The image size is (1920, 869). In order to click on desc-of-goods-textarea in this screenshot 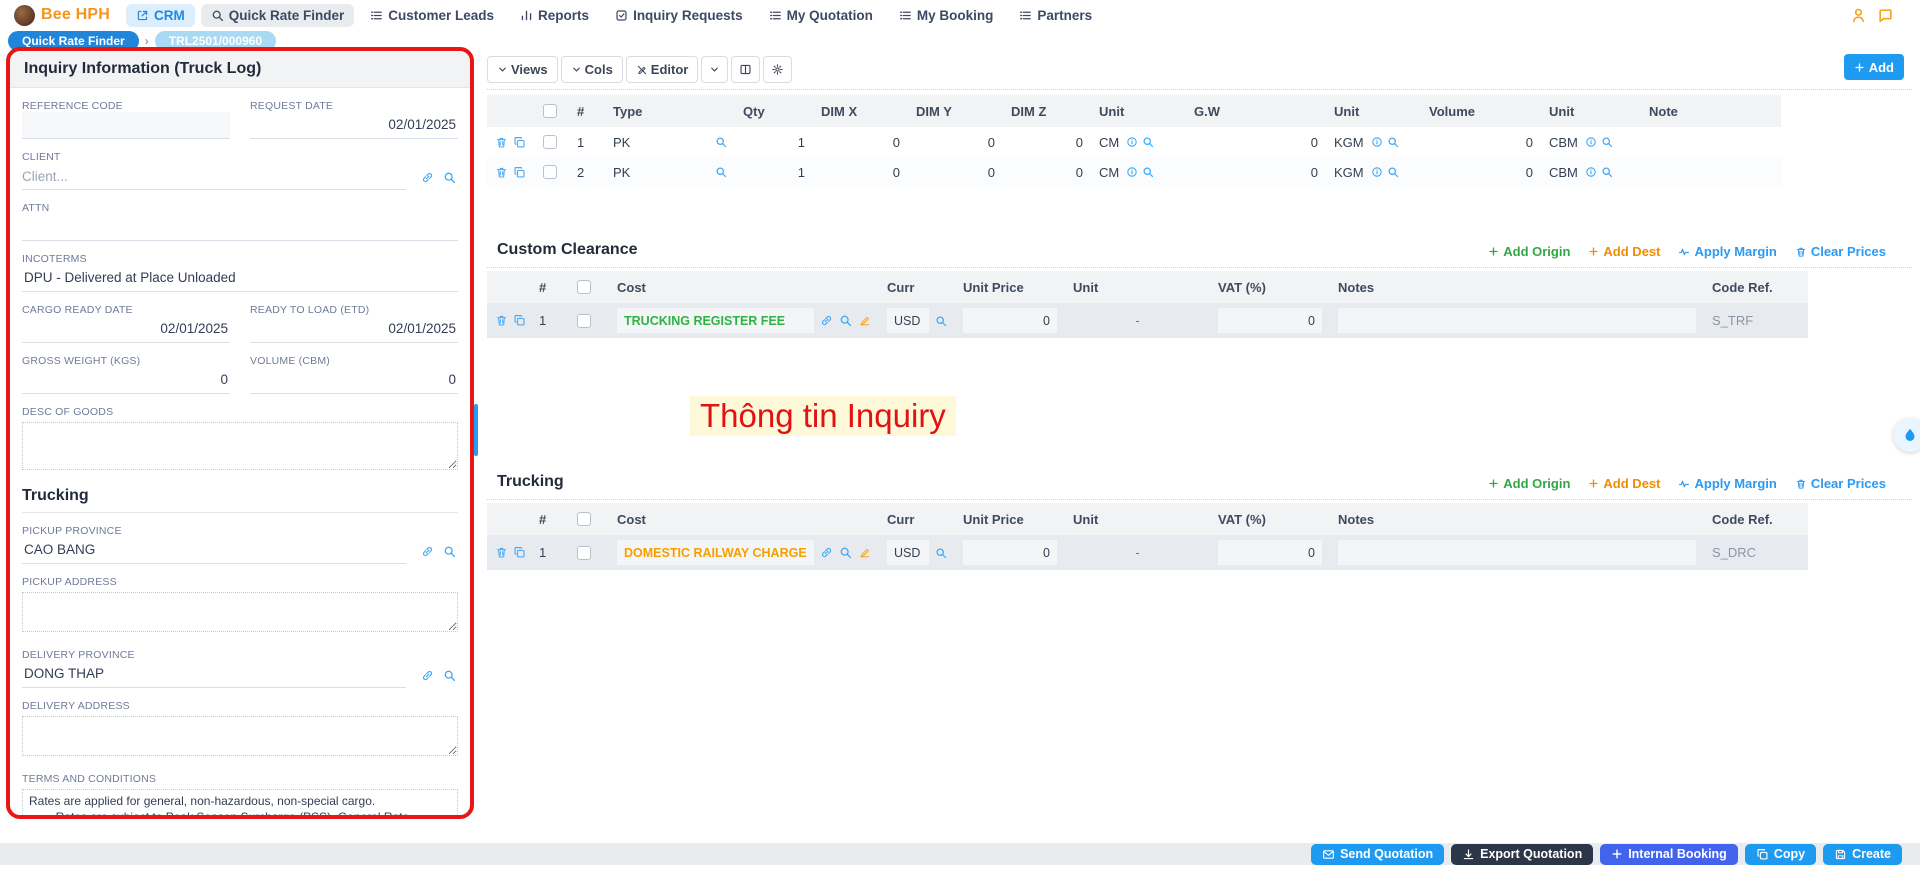, I will do `click(240, 446)`.